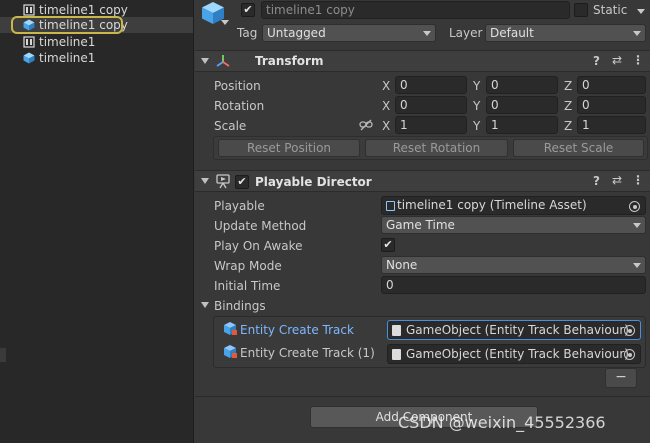  What do you see at coordinates (513, 285) in the screenshot?
I see `initial-time-field: 0` at bounding box center [513, 285].